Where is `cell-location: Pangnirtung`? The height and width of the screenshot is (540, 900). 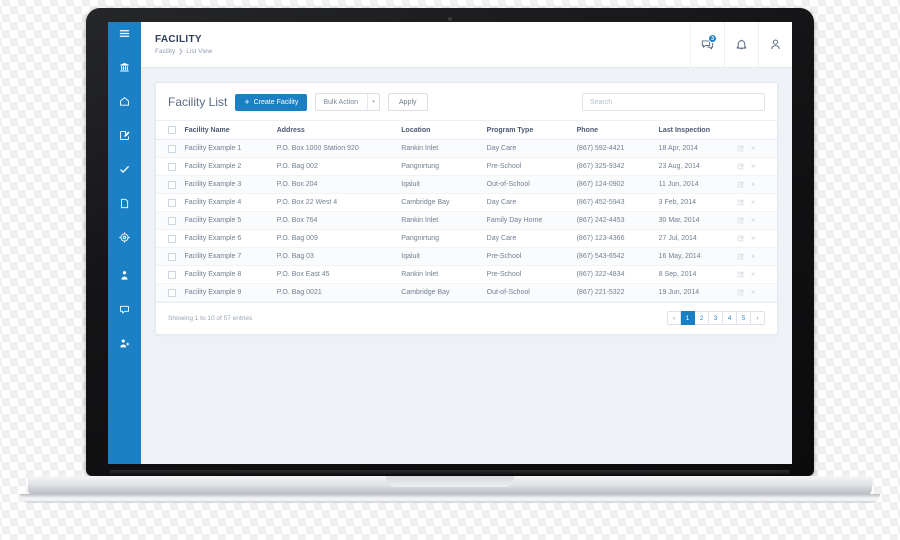 cell-location: Pangnirtung is located at coordinates (444, 166).